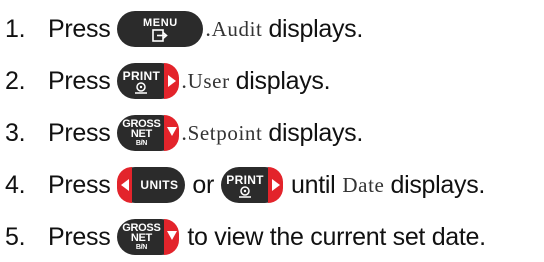 Image resolution: width=544 pixels, height=262 pixels. I want to click on units-key-label: UNITS, so click(159, 185).